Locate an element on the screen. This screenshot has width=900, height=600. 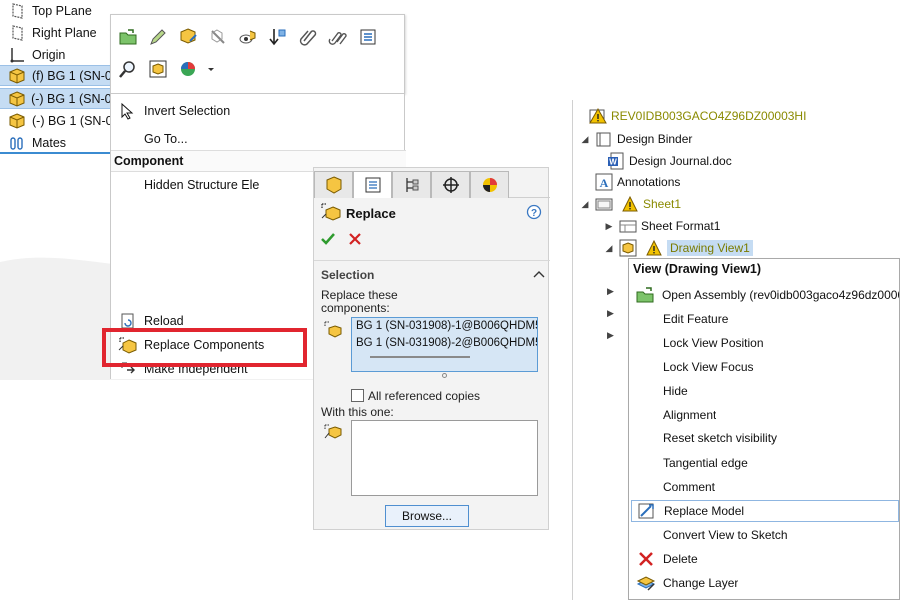
suppress-button is located at coordinates (218, 37).